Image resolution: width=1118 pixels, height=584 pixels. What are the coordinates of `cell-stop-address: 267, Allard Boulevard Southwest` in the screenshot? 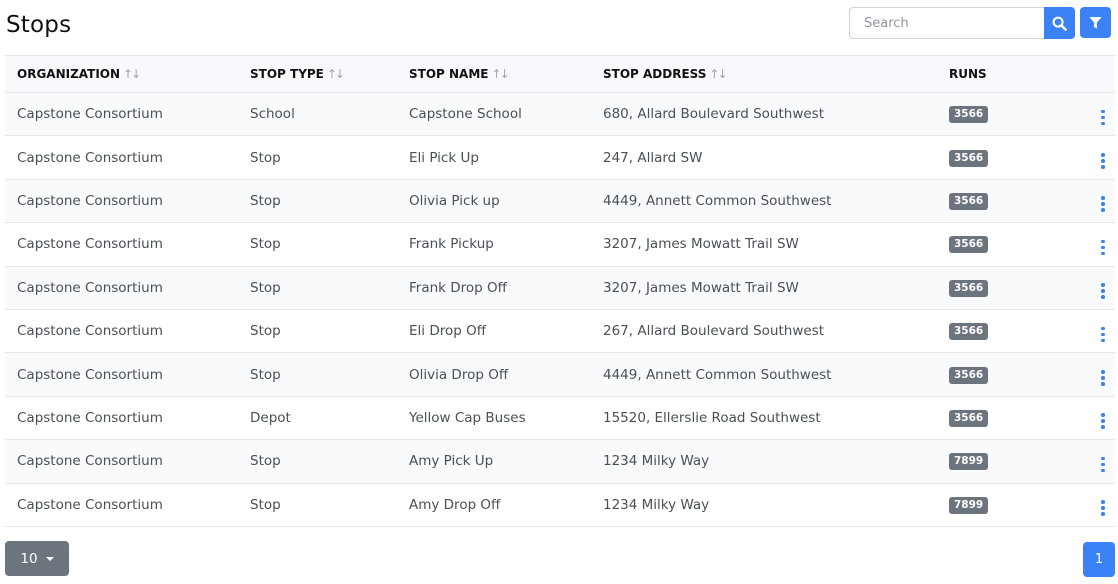 It's located at (714, 331).